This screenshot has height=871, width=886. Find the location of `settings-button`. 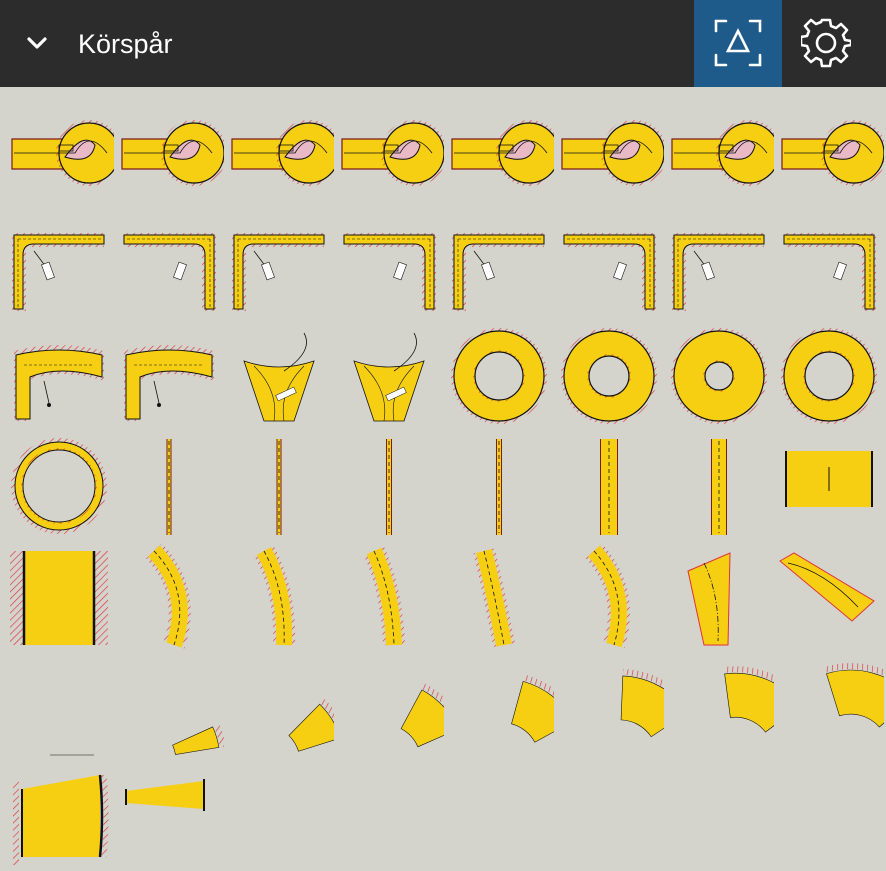

settings-button is located at coordinates (826, 43).